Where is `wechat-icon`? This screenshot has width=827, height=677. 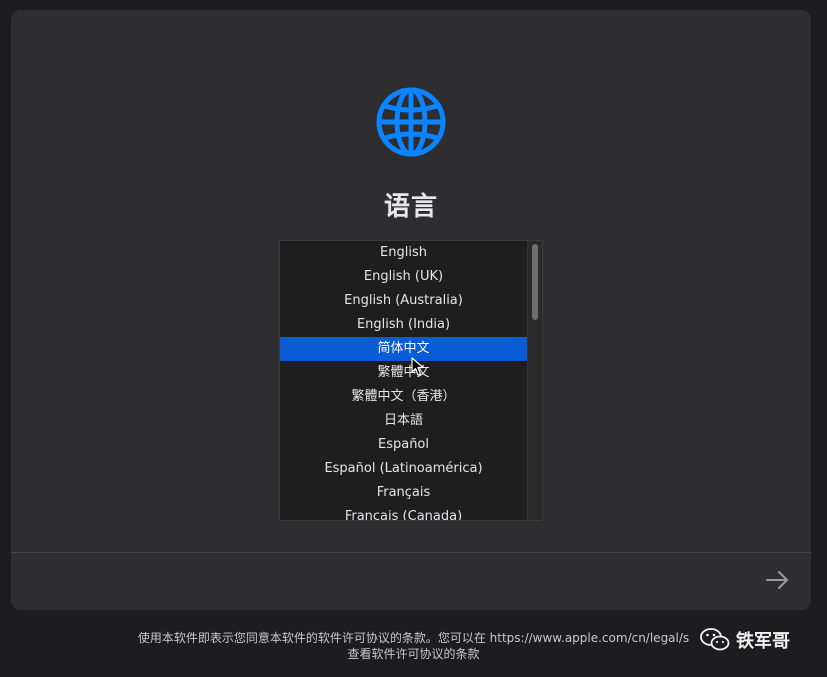
wechat-icon is located at coordinates (715, 639).